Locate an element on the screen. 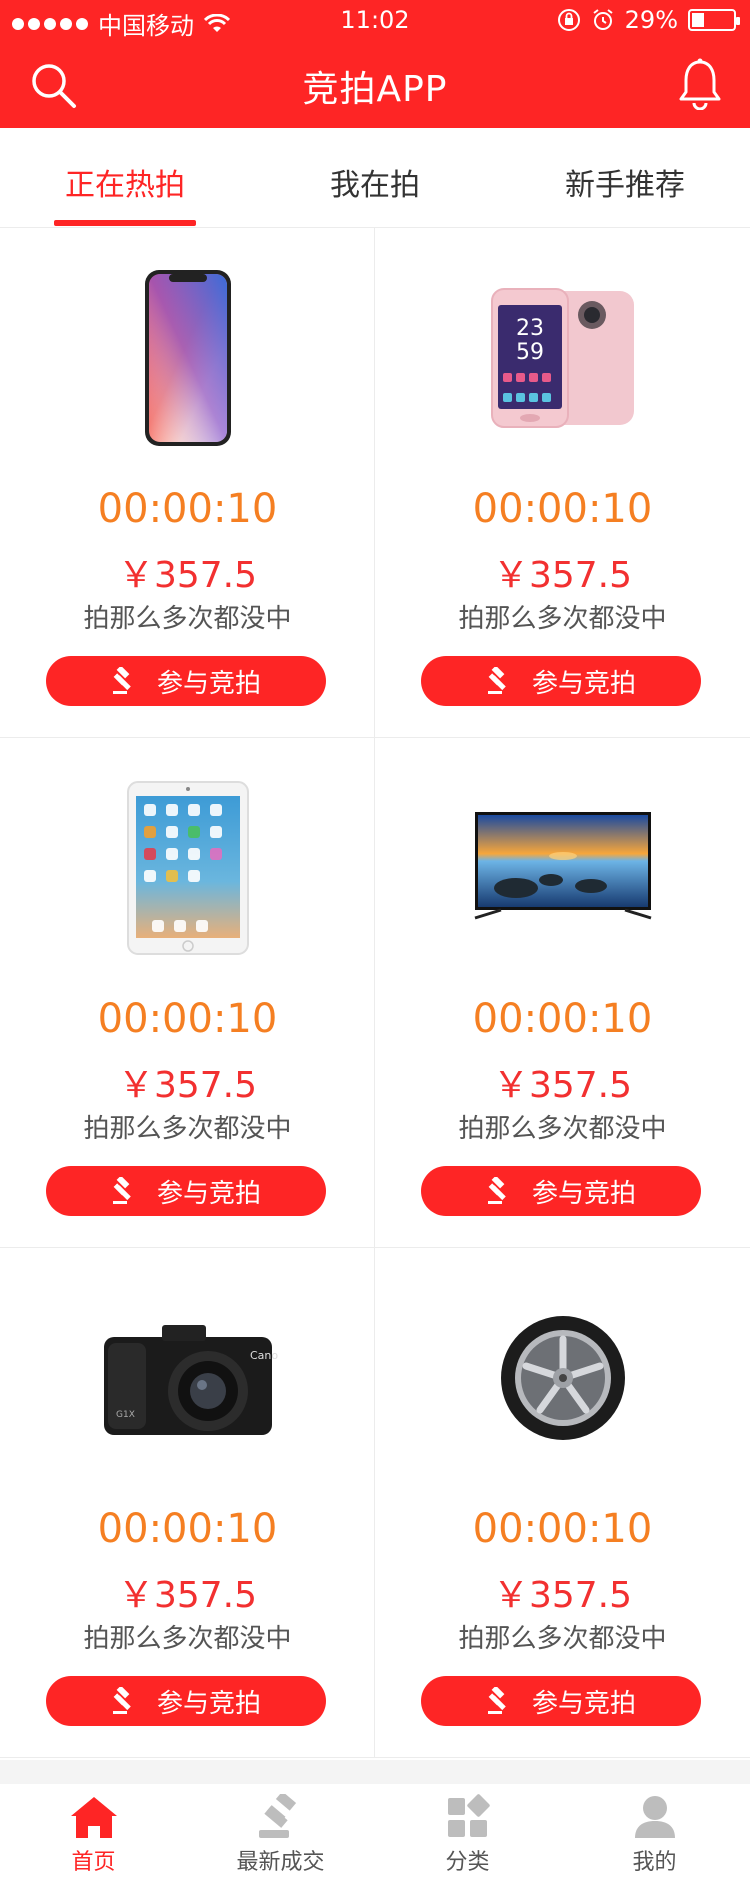 This screenshot has width=750, height=1883. product-image-camera: Canon G1X is located at coordinates (187, 1378).